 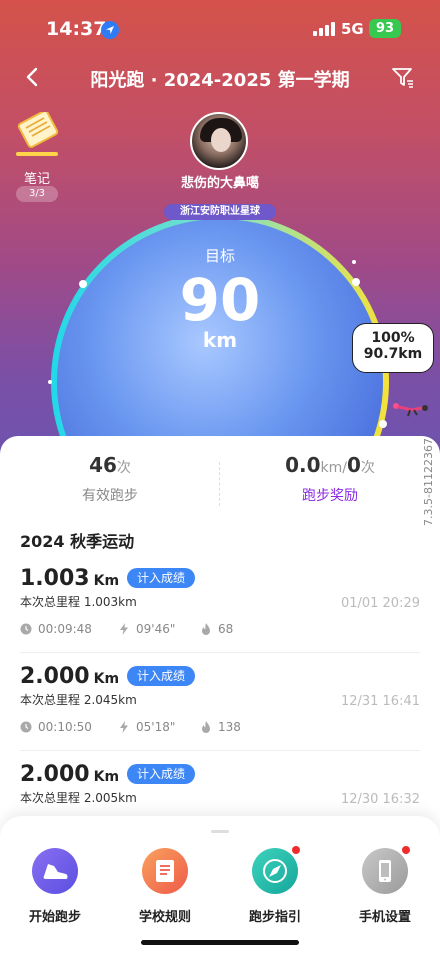 What do you see at coordinates (331, 468) in the screenshot?
I see `reward-km-unit: km` at bounding box center [331, 468].